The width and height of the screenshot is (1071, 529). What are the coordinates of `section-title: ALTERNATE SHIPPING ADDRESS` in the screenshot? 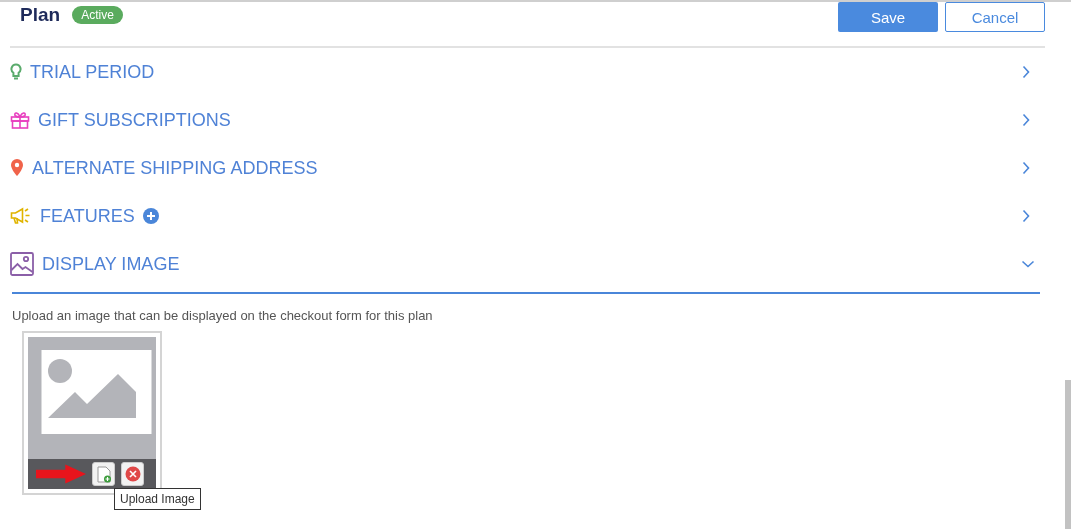 It's located at (175, 168).